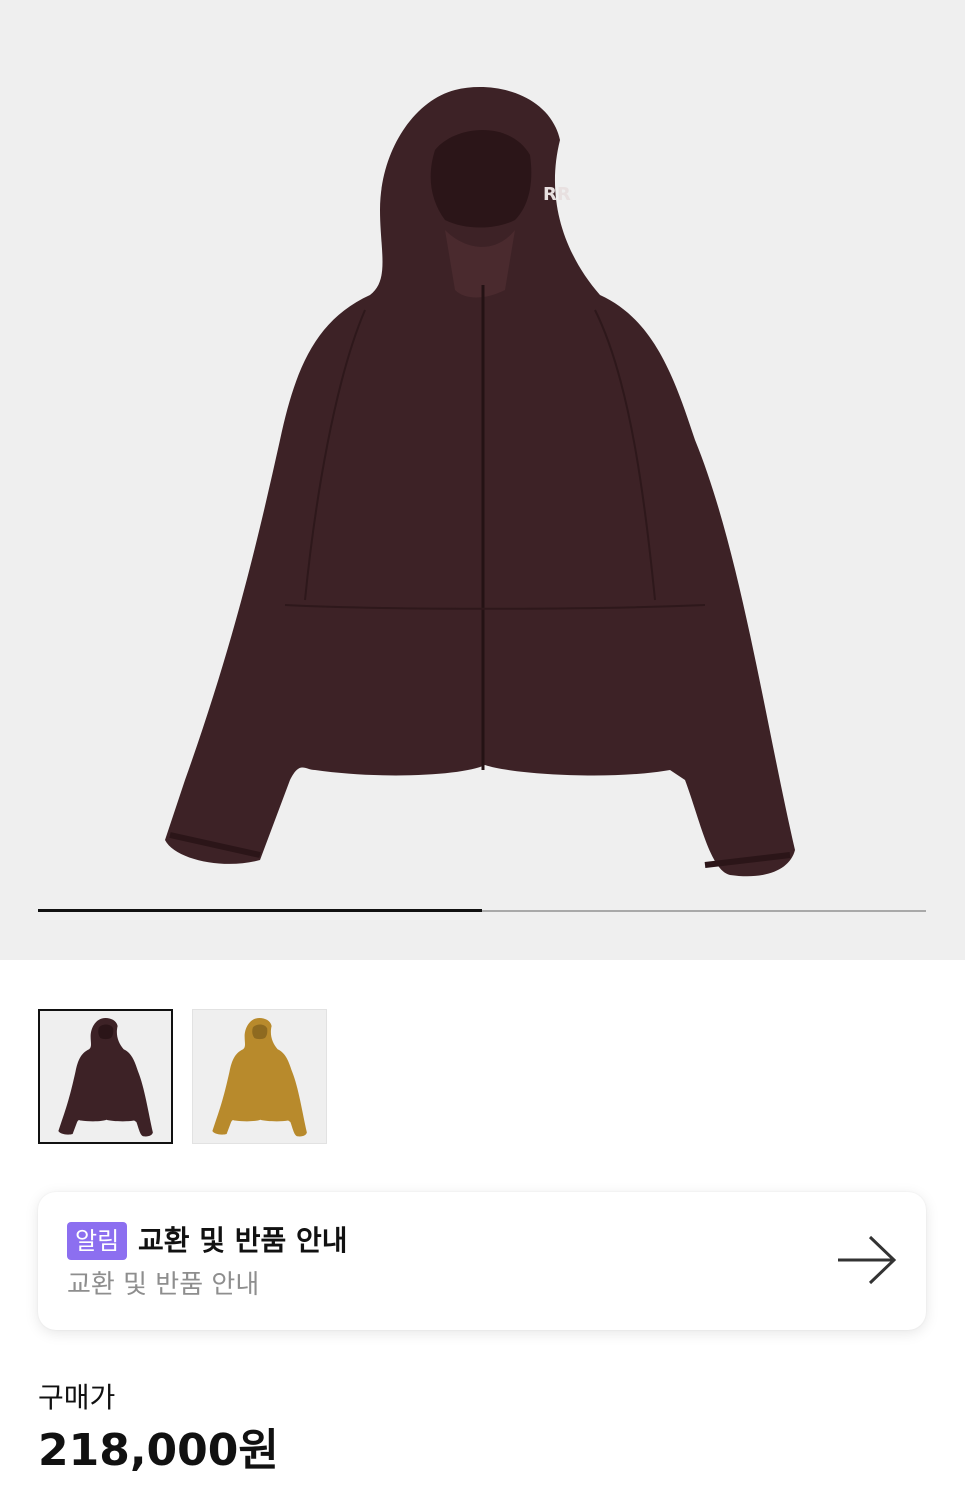 The height and width of the screenshot is (1500, 965). Describe the element at coordinates (867, 1260) in the screenshot. I see `arrow-right-icon` at that location.